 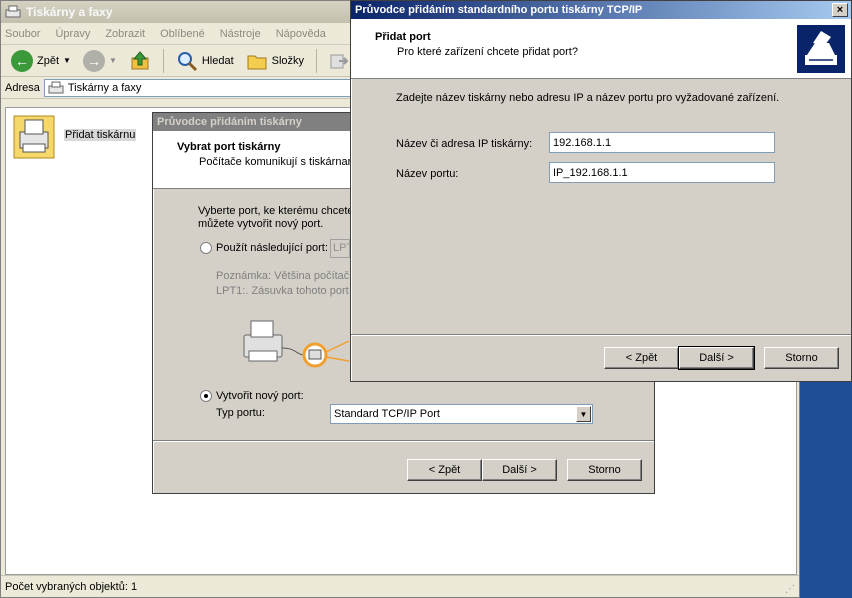 I want to click on wizard2-back-button: < Zpět, so click(x=641, y=358).